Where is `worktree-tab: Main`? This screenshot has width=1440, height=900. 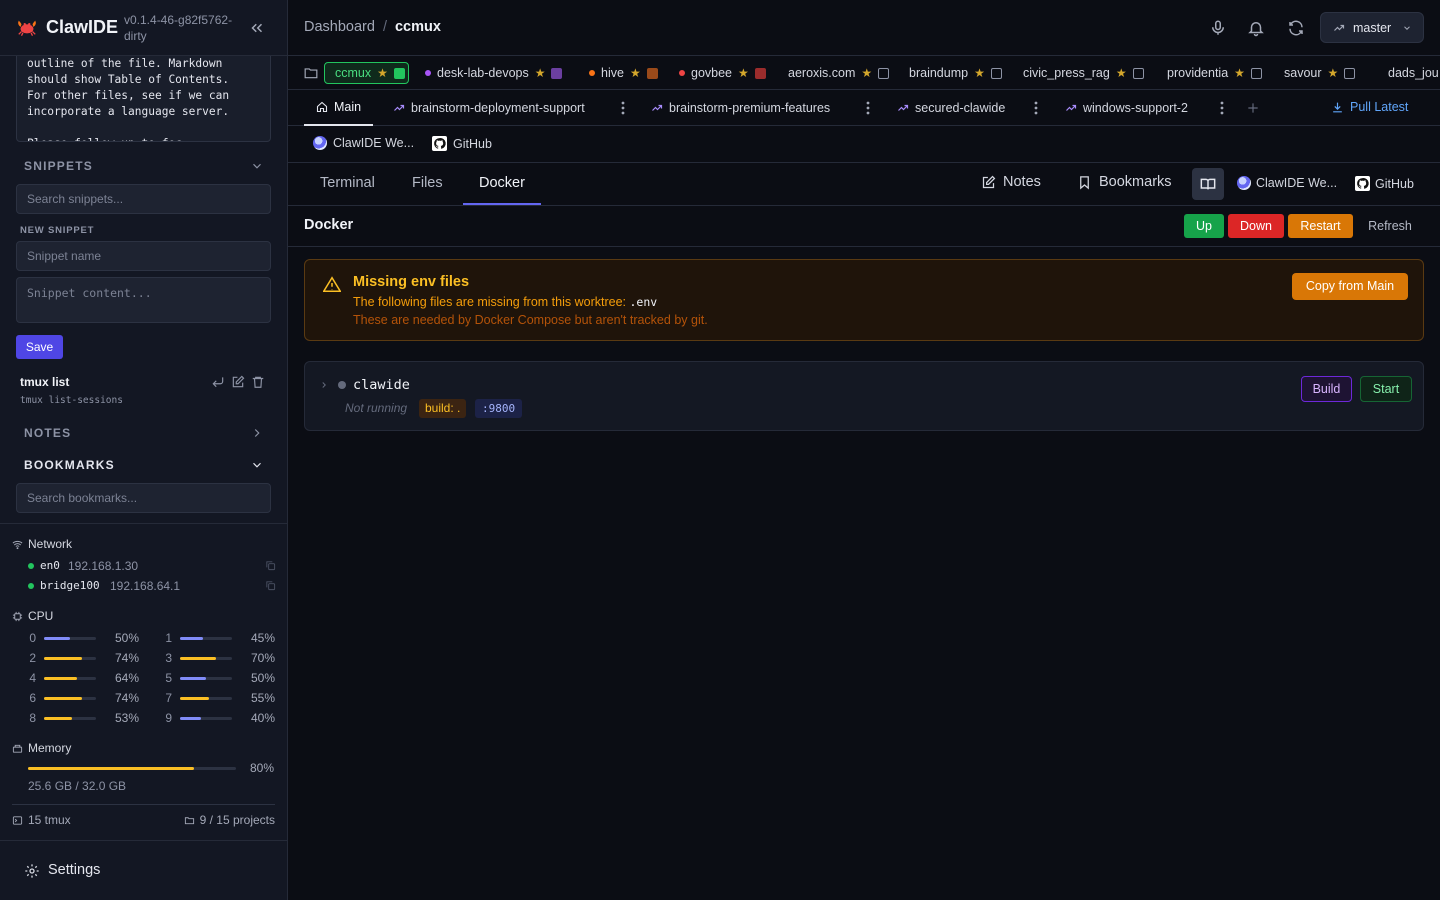
worktree-tab: Main is located at coordinates (339, 108).